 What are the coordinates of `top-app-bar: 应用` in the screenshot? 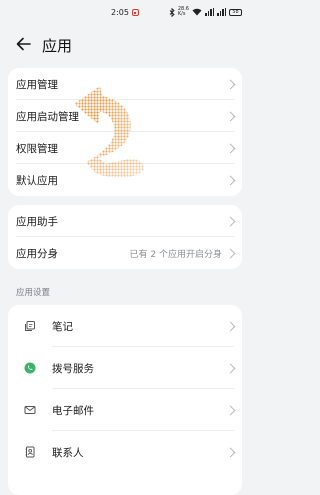 It's located at (125, 44).